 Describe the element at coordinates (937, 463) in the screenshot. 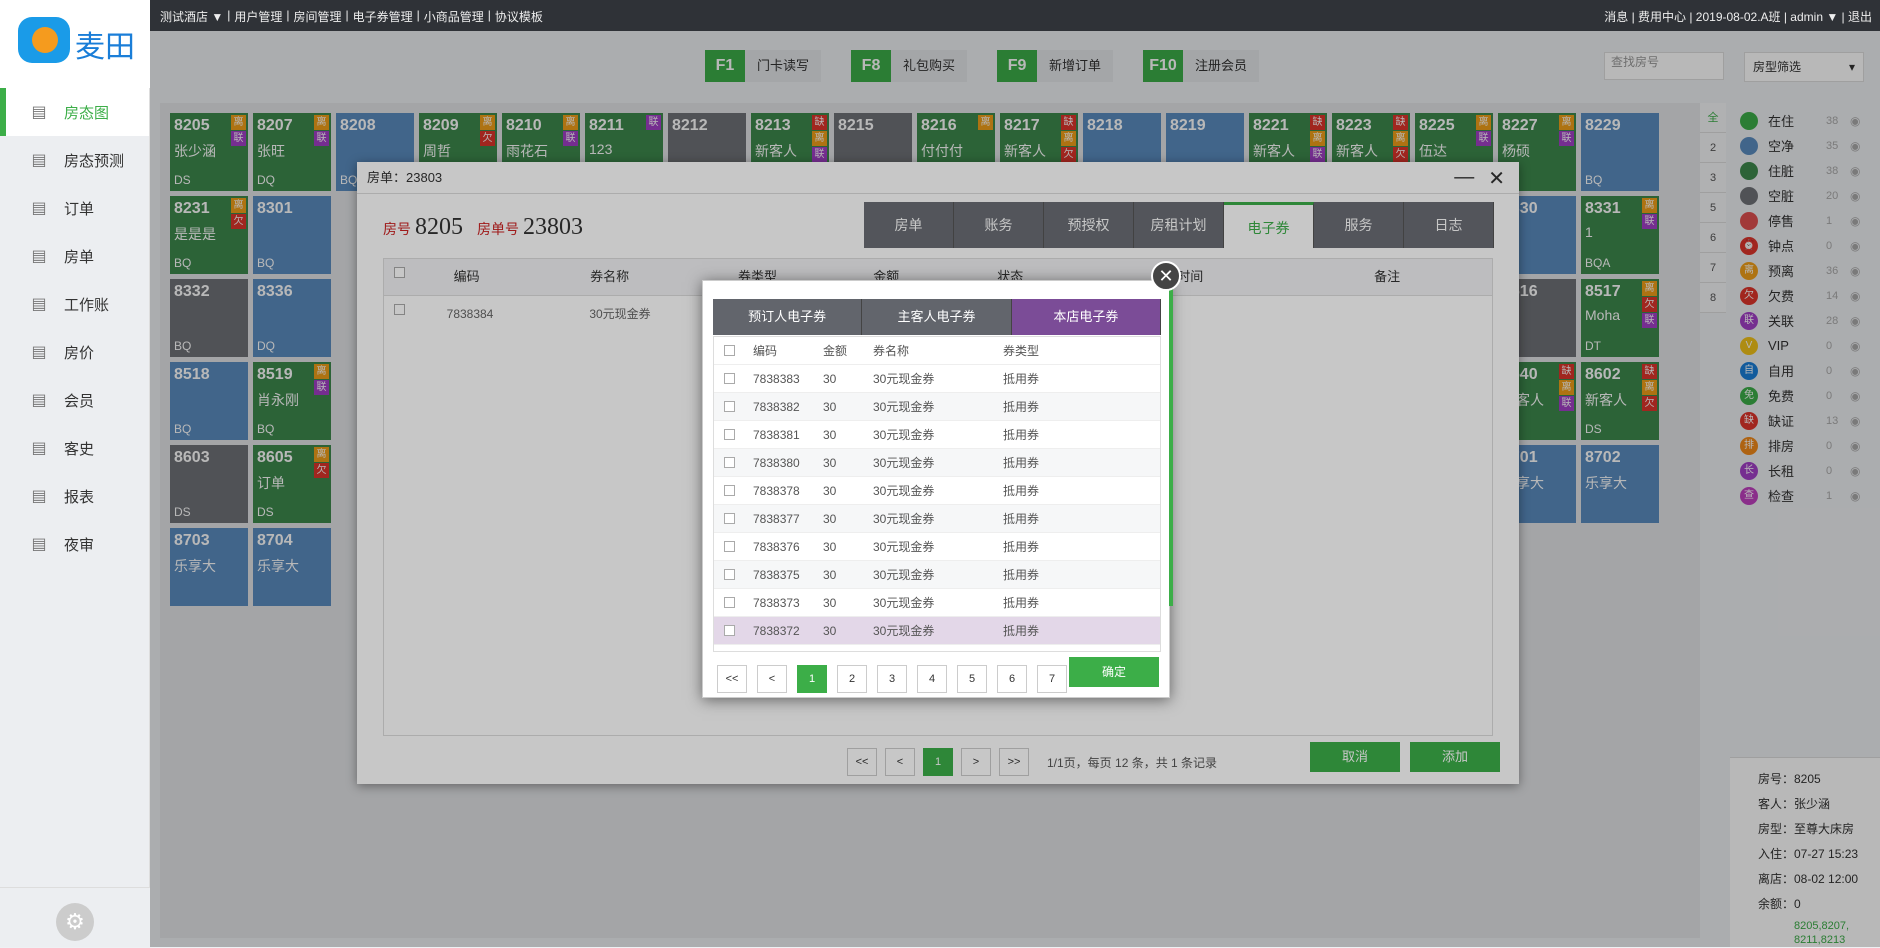

I see `voucher-row: 7838380 30 30元现金券 抵用券` at that location.